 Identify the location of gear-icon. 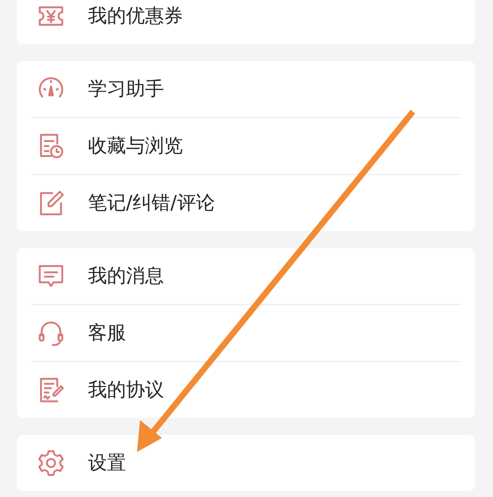
(51, 463).